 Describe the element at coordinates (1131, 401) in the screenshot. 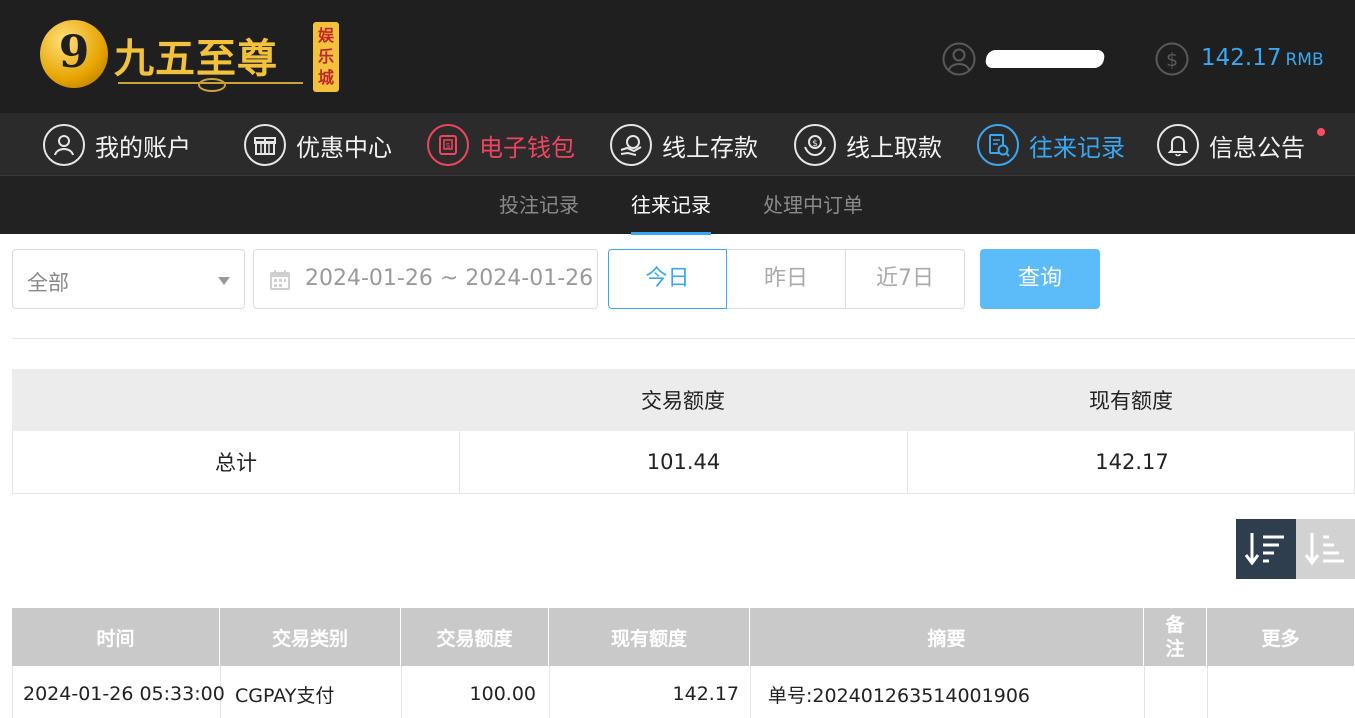

I see `summary-header-cell: 现有额度` at that location.